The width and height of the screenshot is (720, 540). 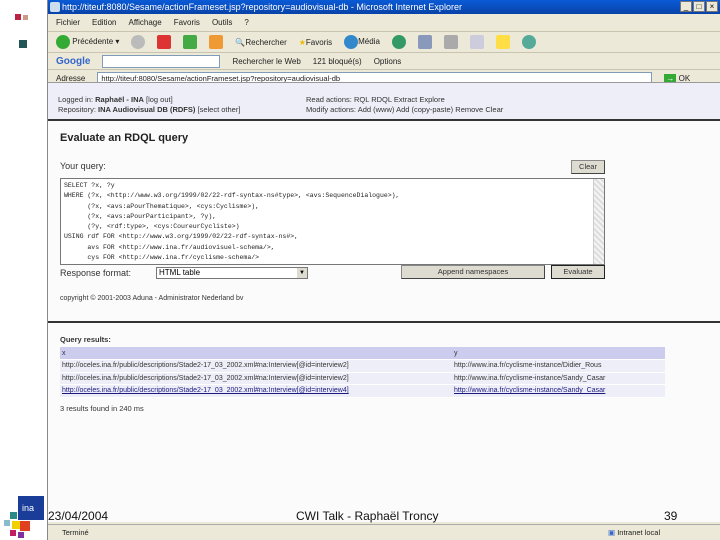 I want to click on add-copy-paste-link: Add (copy-paste), so click(x=424, y=109).